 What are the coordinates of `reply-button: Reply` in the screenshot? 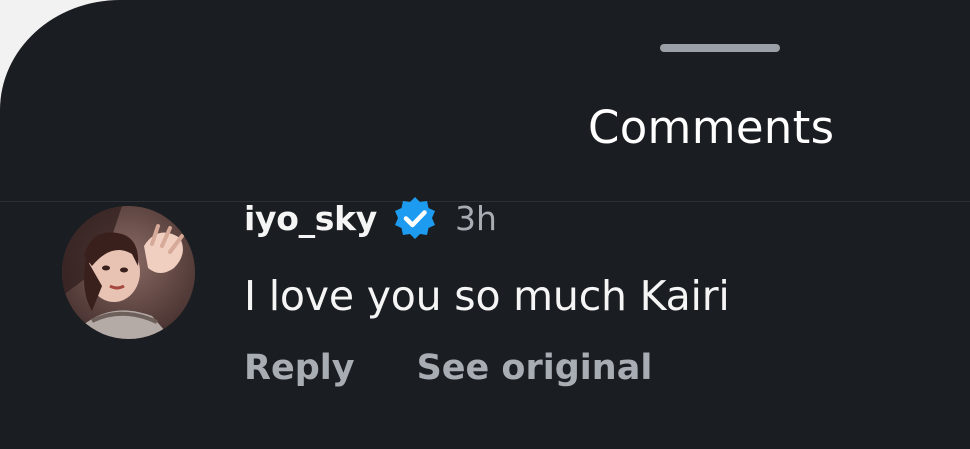 It's located at (299, 368).